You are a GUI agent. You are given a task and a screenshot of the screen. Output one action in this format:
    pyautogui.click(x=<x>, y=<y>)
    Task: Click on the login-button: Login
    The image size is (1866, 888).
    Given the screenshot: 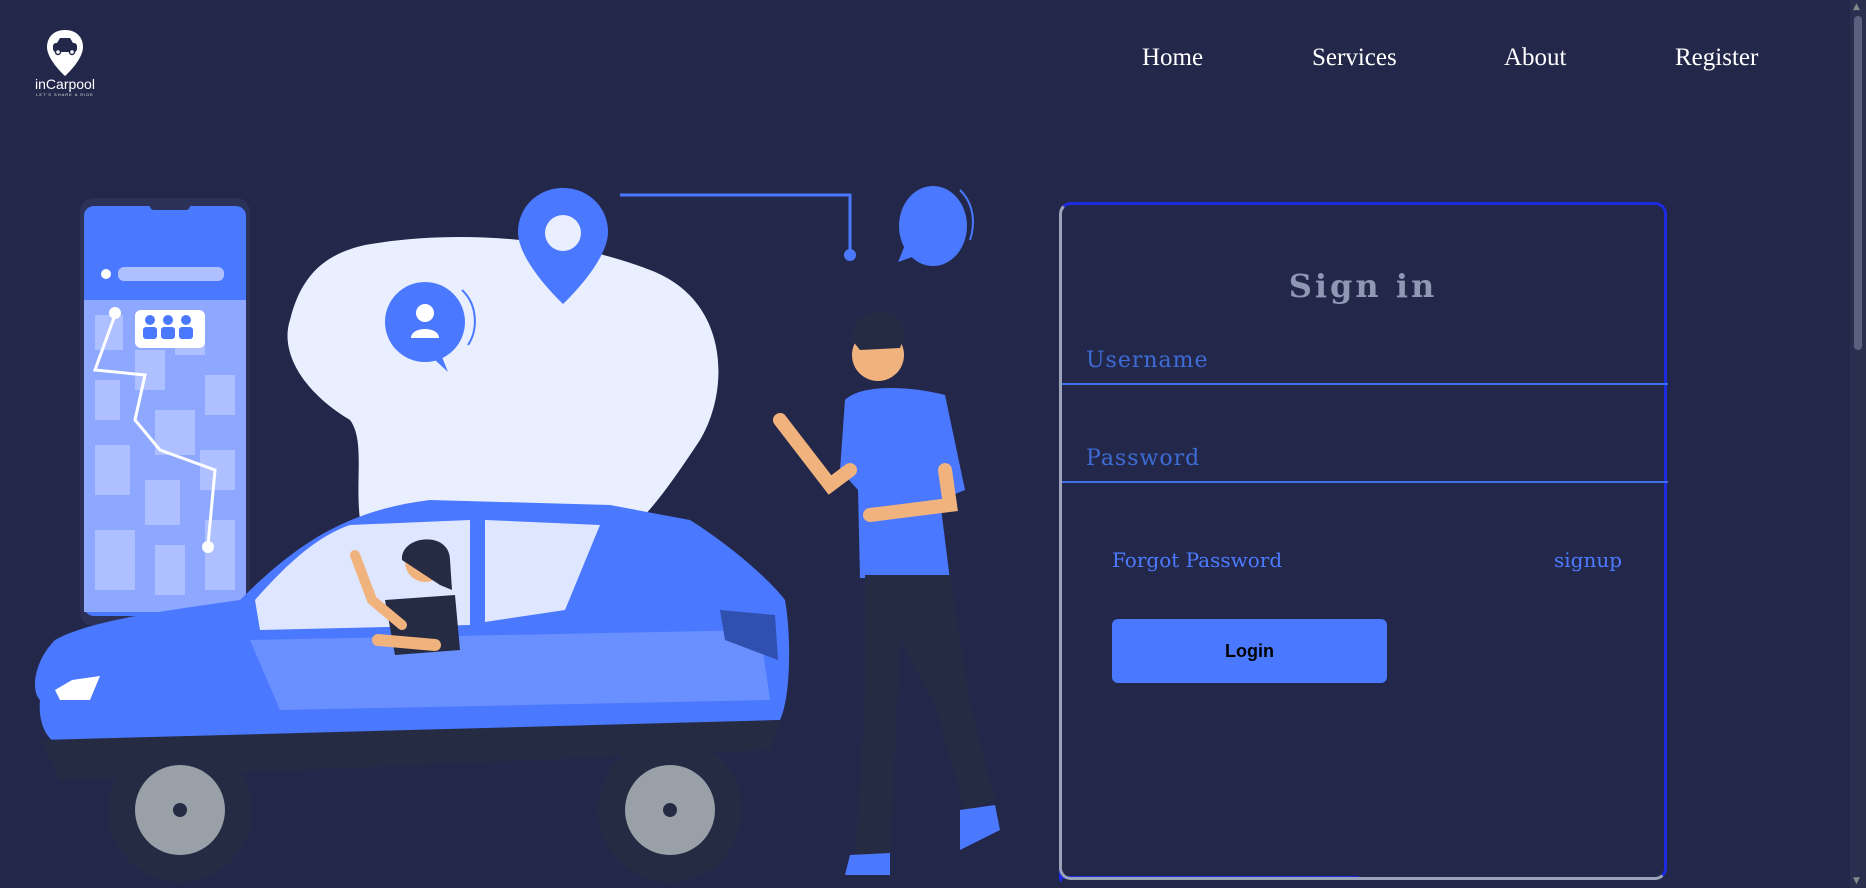 What is the action you would take?
    pyautogui.click(x=1249, y=651)
    